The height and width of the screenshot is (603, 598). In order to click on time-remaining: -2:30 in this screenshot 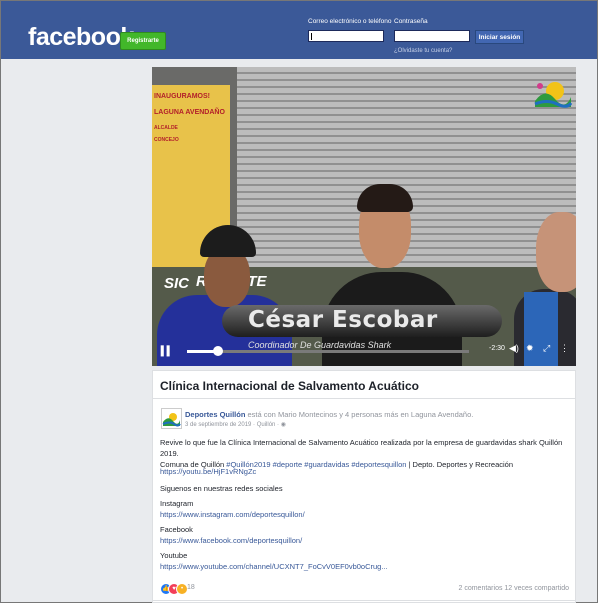, I will do `click(497, 348)`.